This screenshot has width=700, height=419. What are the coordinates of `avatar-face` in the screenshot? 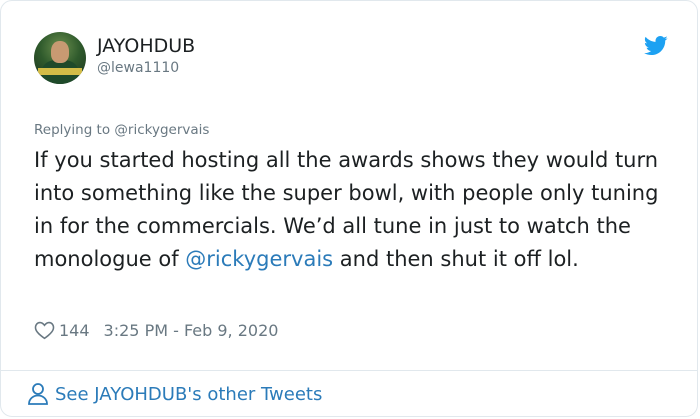 It's located at (60, 52).